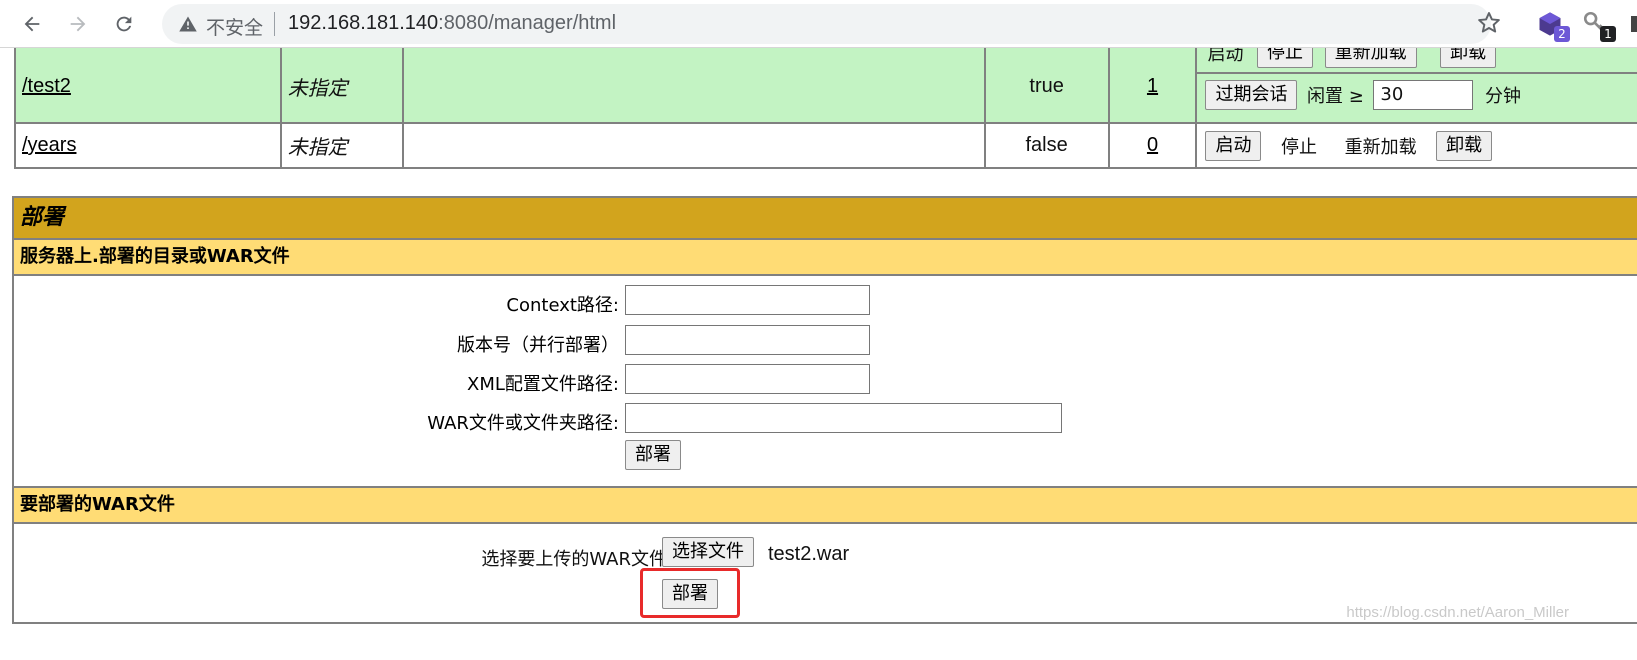 The height and width of the screenshot is (660, 1637). Describe the element at coordinates (747, 340) in the screenshot. I see `version-input` at that location.